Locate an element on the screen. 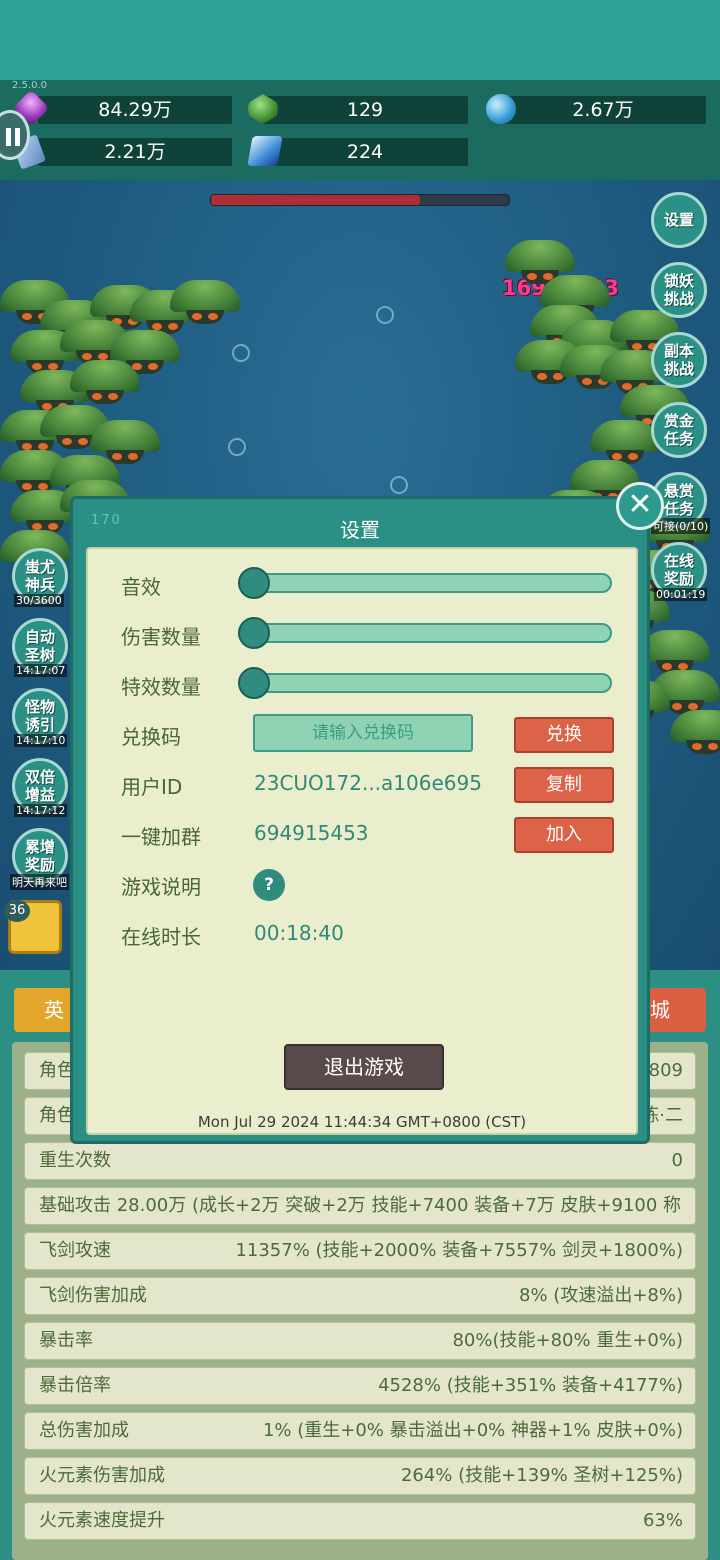 The image size is (720, 1560). resource-orbs: 2.67万 is located at coordinates (603, 110).